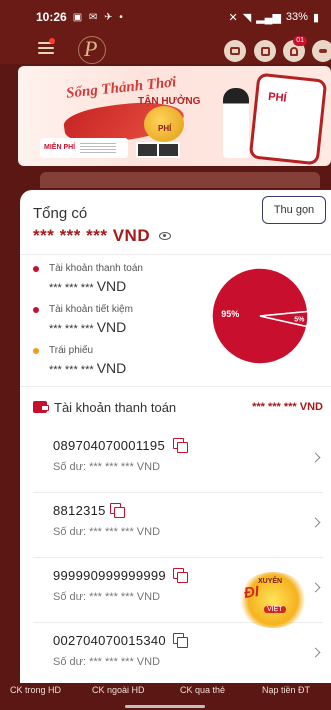 The height and width of the screenshot is (710, 331). What do you see at coordinates (277, 97) in the screenshot?
I see `phone-brand: PHÍ` at bounding box center [277, 97].